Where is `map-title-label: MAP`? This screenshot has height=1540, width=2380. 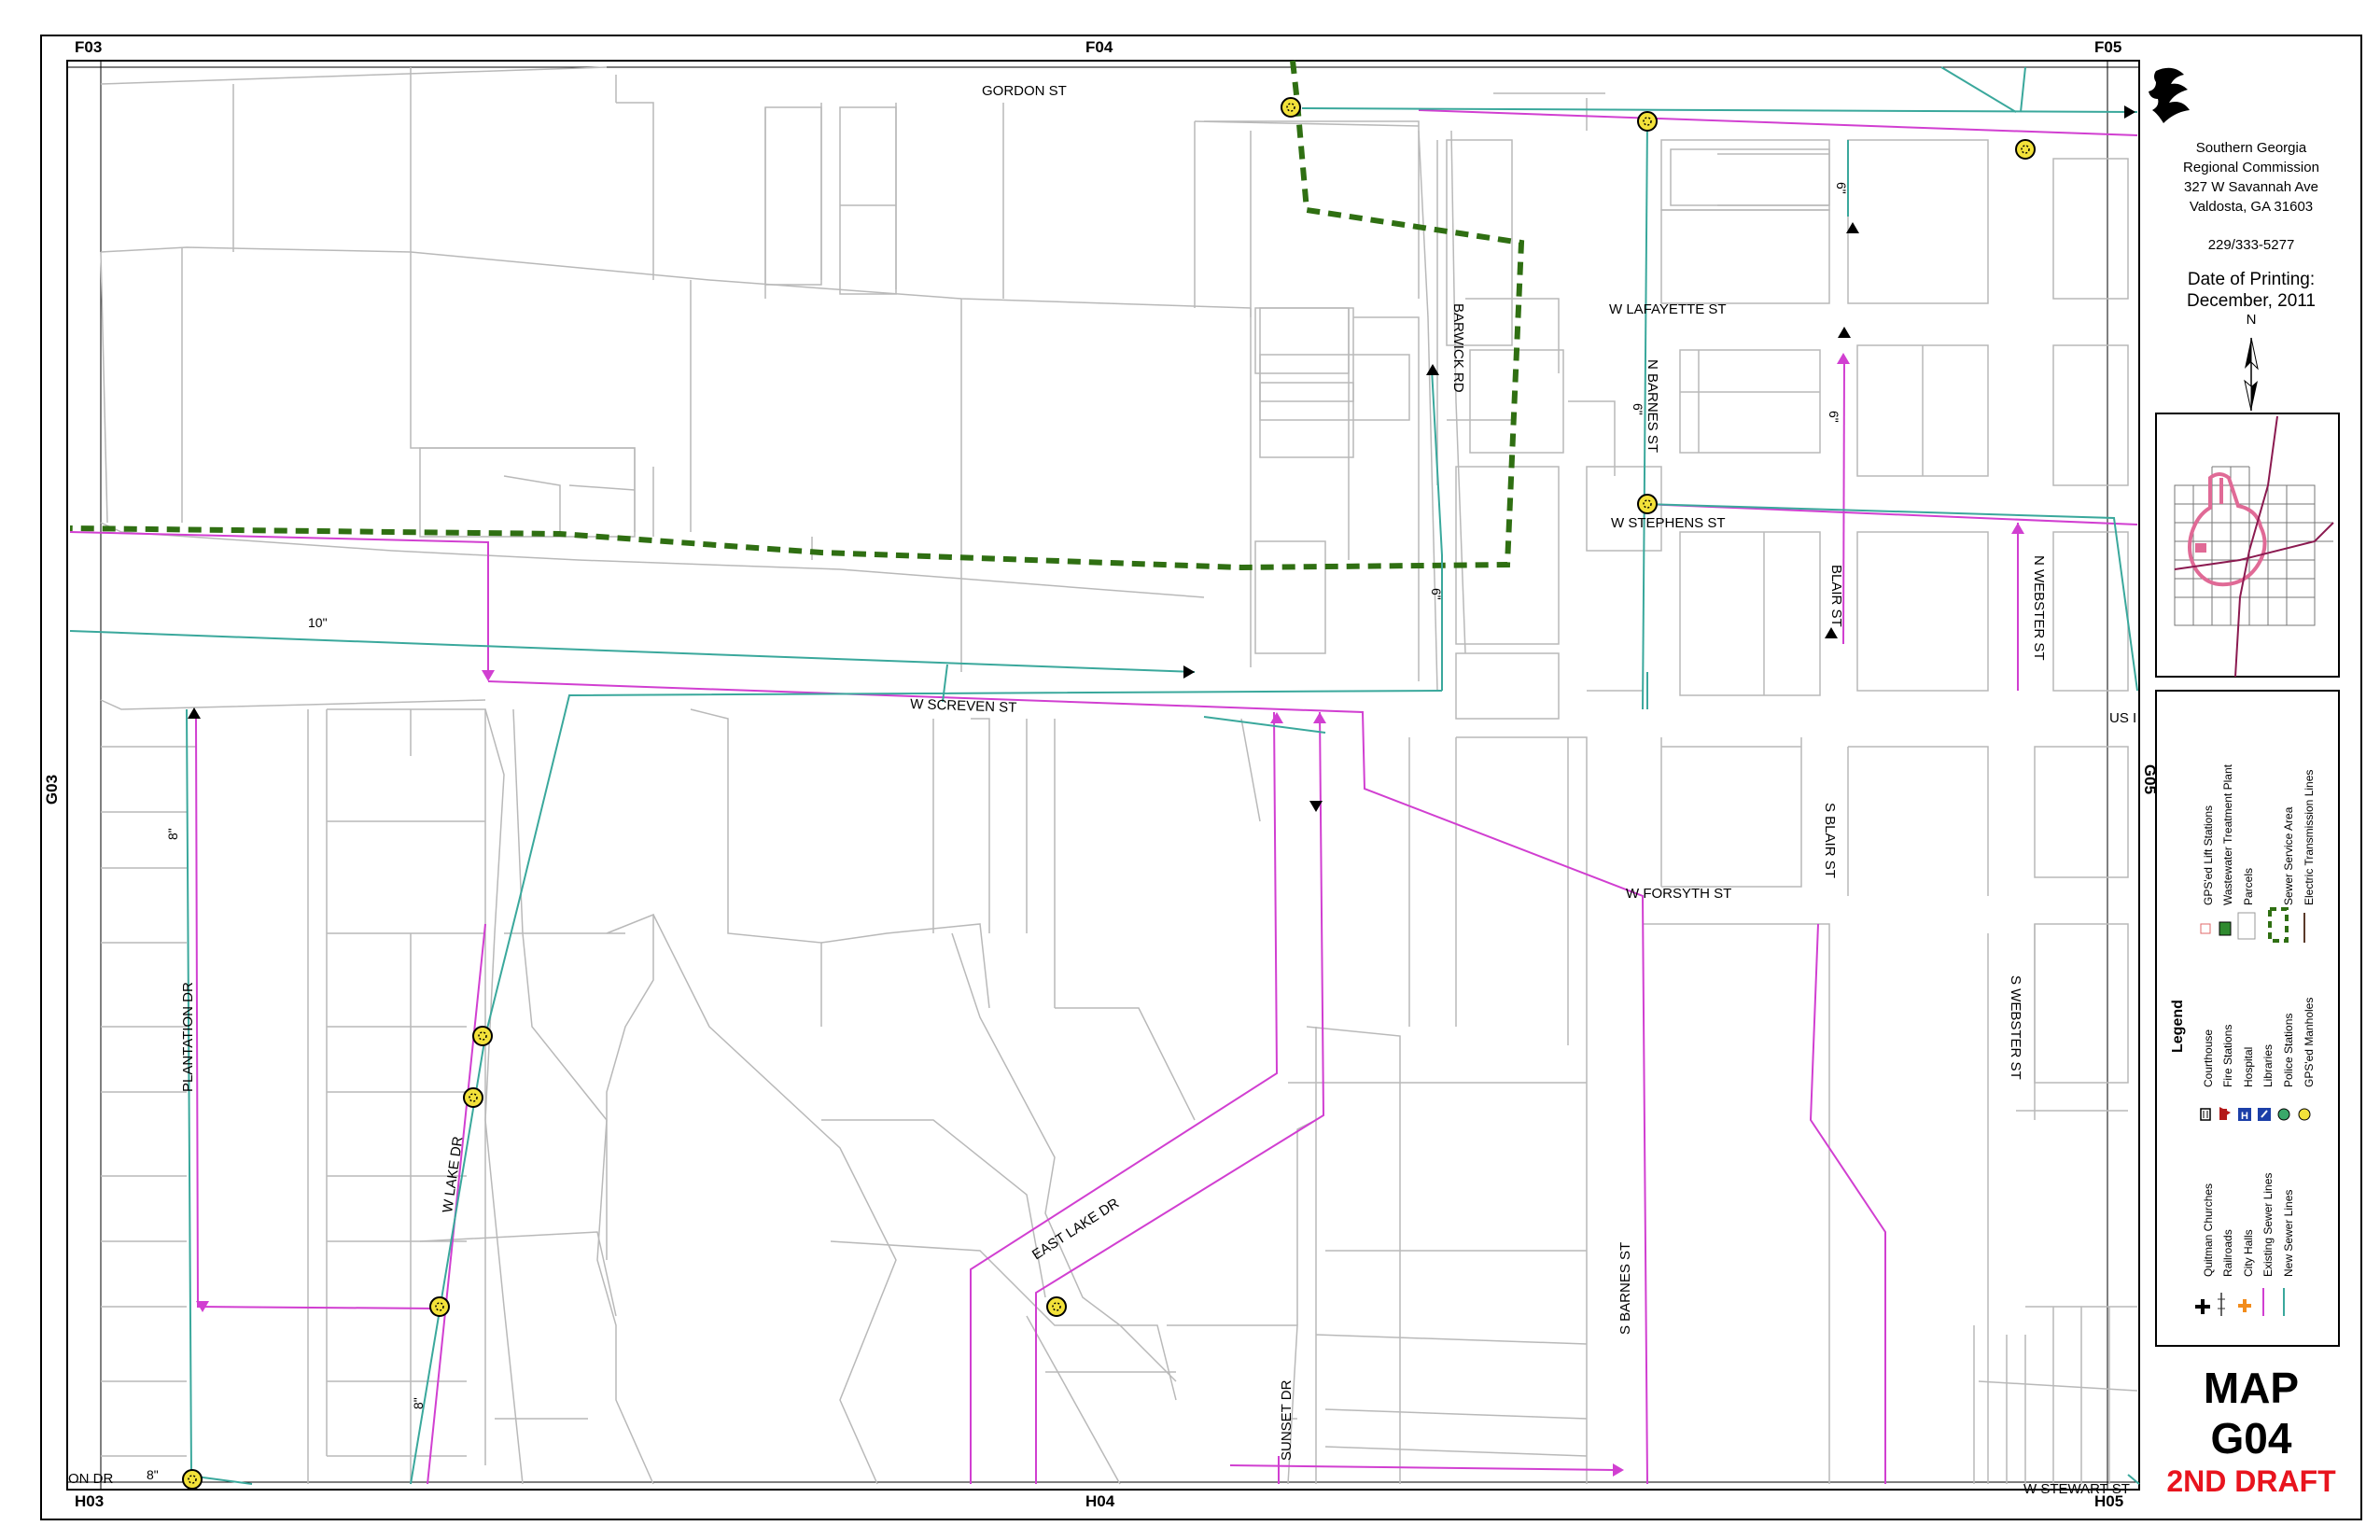
map-title-label: MAP is located at coordinates (2251, 1388).